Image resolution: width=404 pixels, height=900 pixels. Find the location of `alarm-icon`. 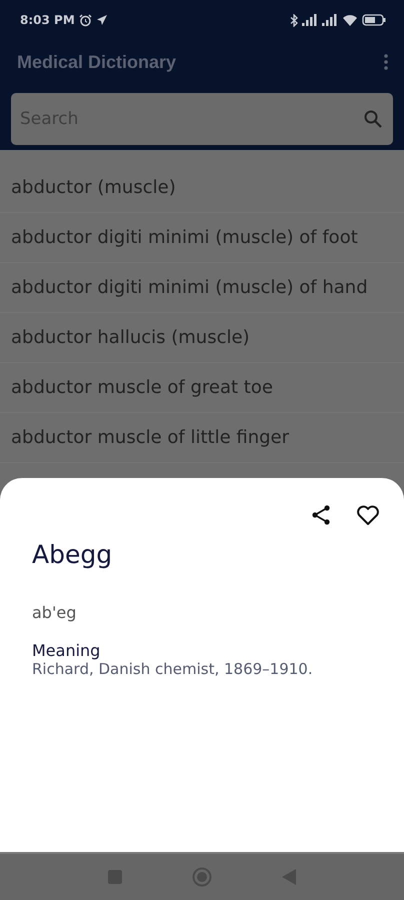

alarm-icon is located at coordinates (85, 20).